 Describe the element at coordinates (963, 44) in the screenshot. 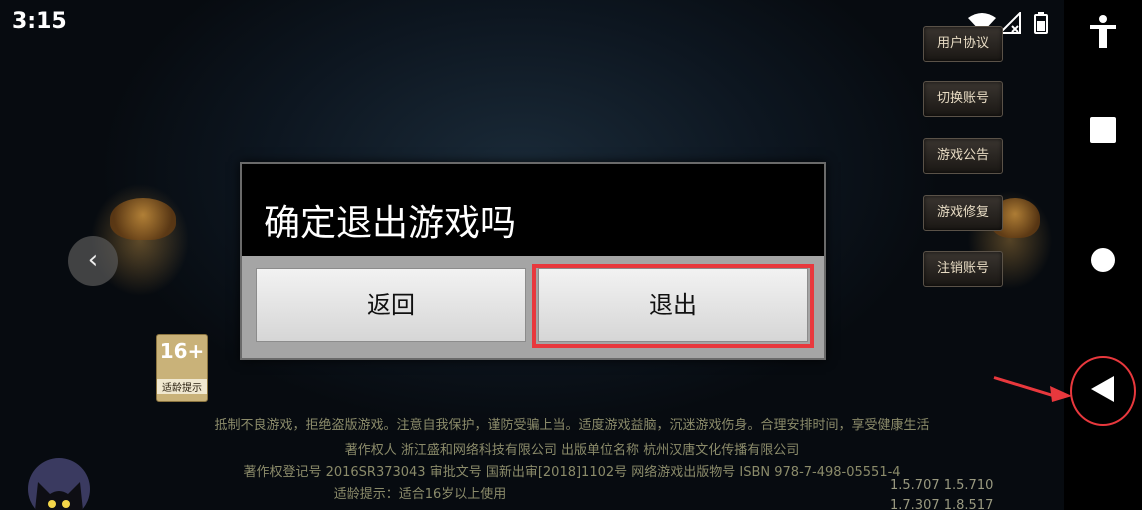

I see `menu-user-agreement: 用户协议` at that location.